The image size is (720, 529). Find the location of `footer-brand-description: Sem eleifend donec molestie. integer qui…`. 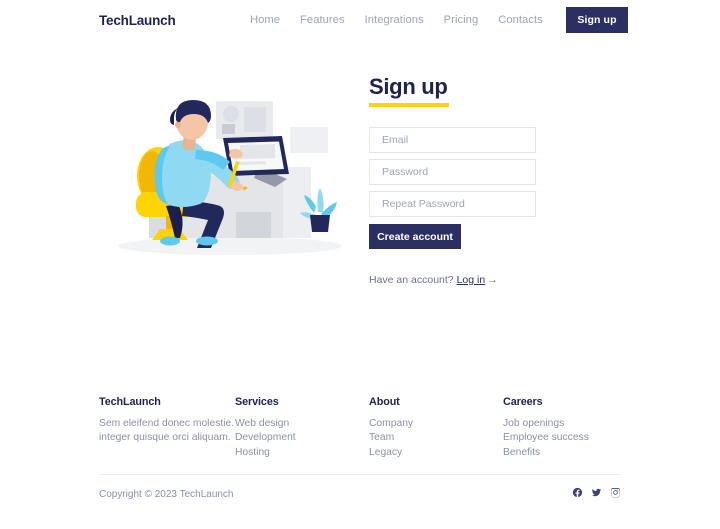

footer-brand-description: Sem eleifend donec molestie. integer qui… is located at coordinates (171, 431).